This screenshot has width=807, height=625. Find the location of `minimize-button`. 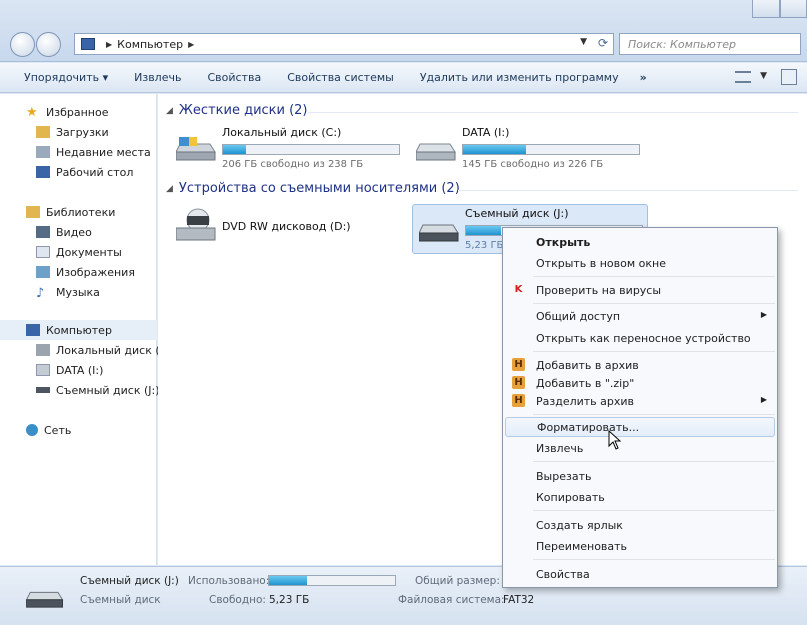

minimize-button is located at coordinates (766, 9).